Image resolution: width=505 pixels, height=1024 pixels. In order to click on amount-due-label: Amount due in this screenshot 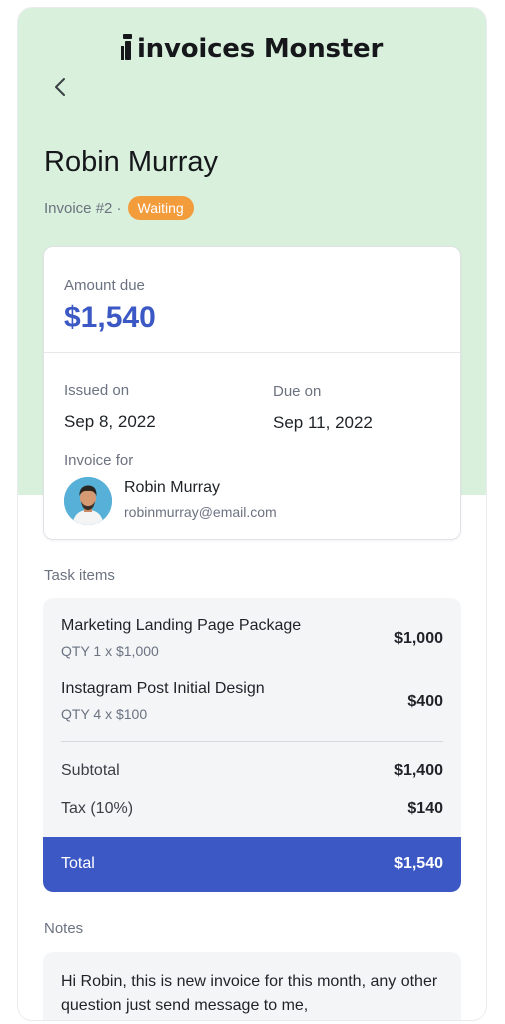, I will do `click(104, 285)`.